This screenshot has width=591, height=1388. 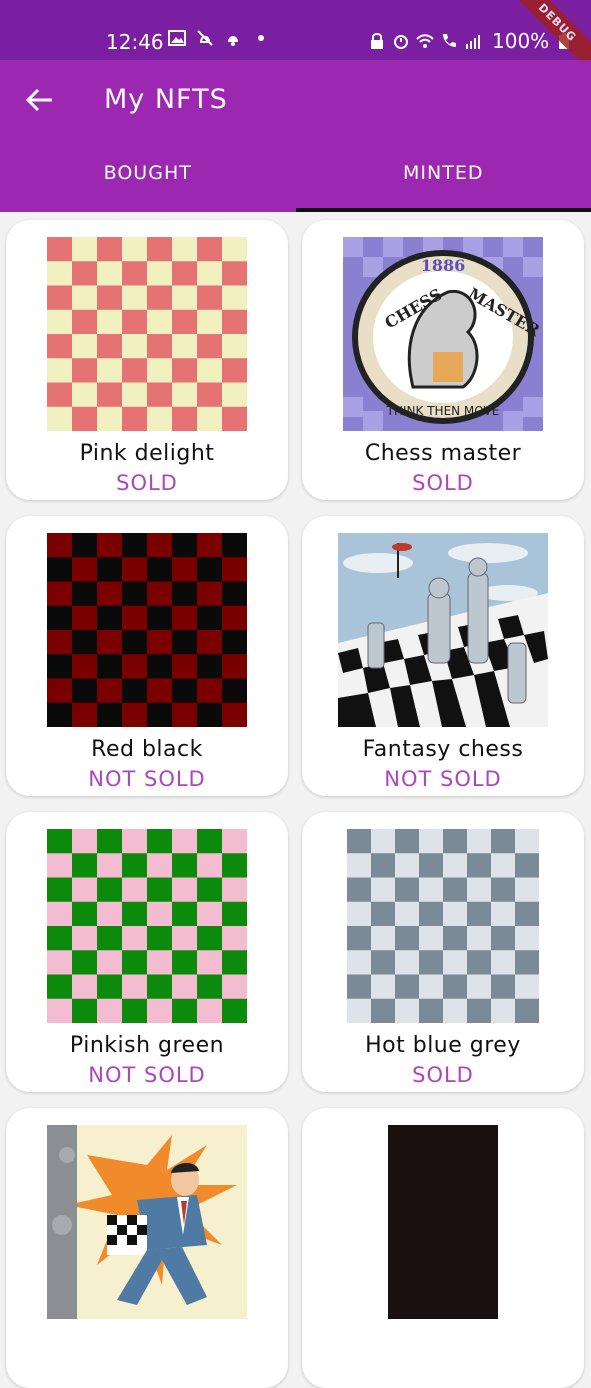 What do you see at coordinates (166, 99) in the screenshot?
I see `page-title: My NFTS` at bounding box center [166, 99].